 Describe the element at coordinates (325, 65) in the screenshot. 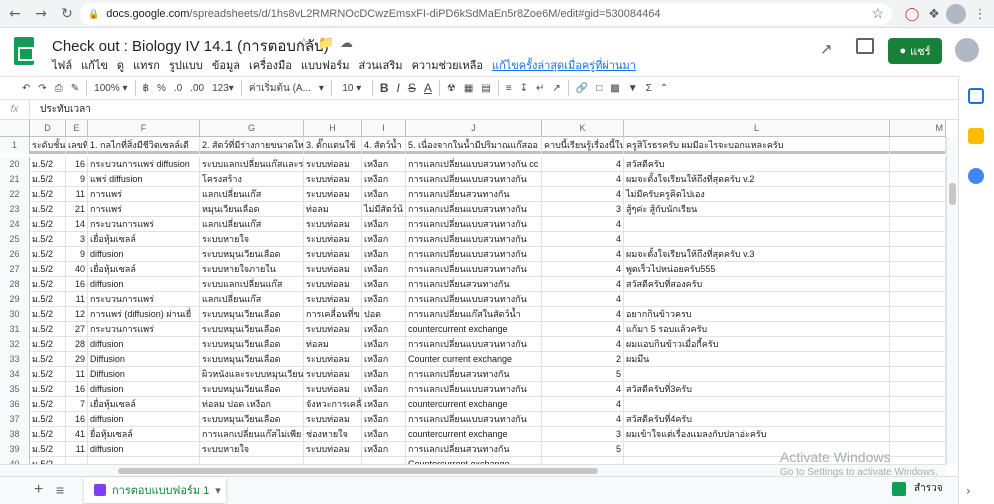

I see `menu-form: แบบฟอร์ม` at that location.